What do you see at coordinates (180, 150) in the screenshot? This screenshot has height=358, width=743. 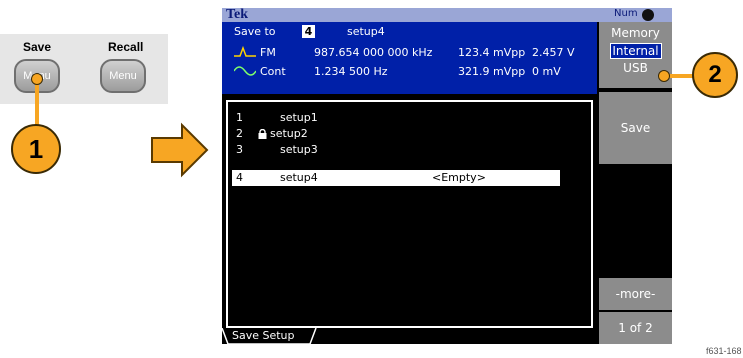 I see `arrow-right-icon` at bounding box center [180, 150].